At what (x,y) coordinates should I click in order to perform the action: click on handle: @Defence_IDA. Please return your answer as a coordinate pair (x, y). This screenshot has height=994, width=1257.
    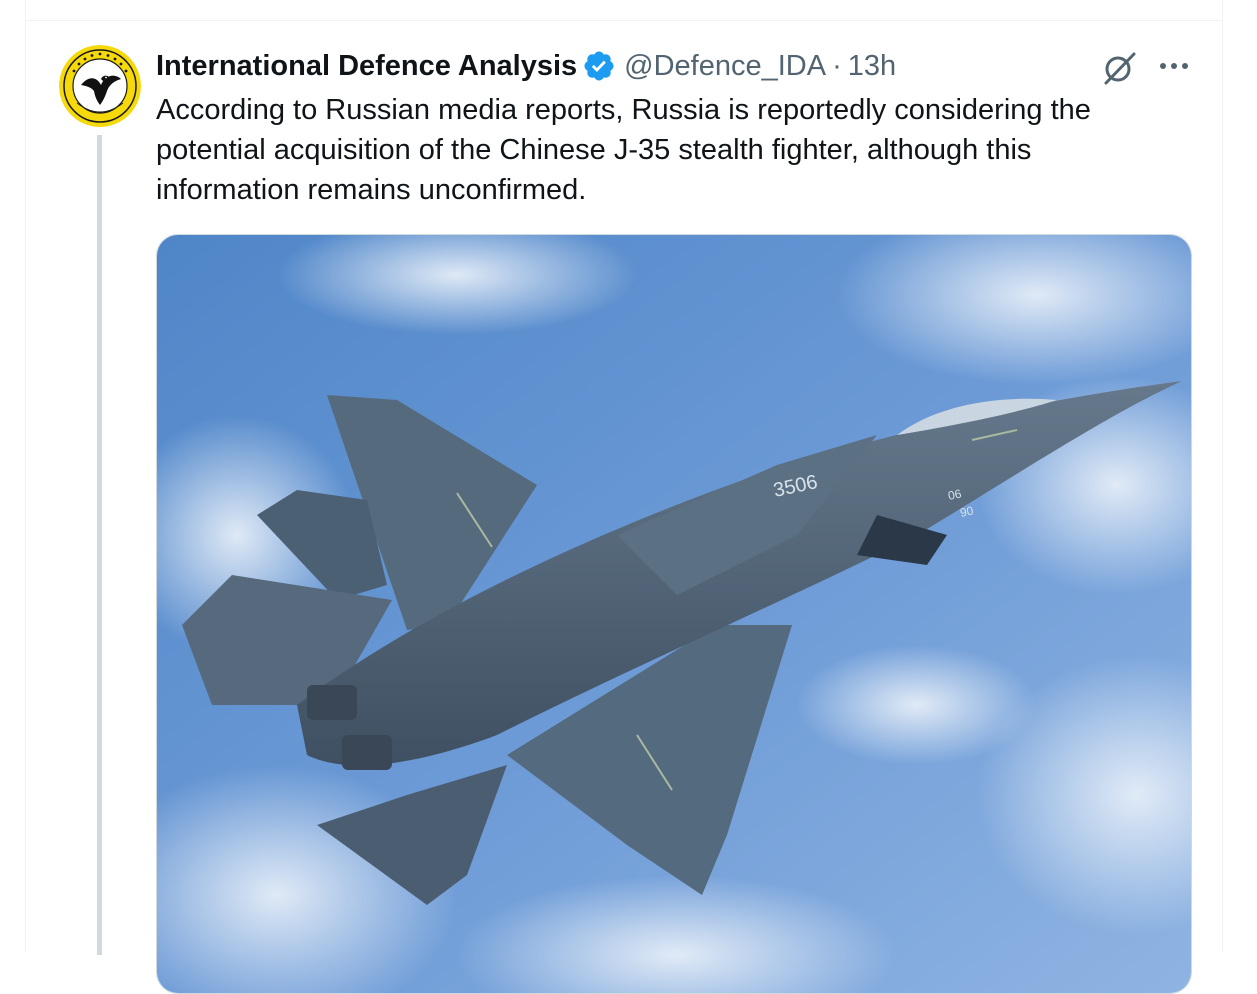
    Looking at the image, I should click on (725, 66).